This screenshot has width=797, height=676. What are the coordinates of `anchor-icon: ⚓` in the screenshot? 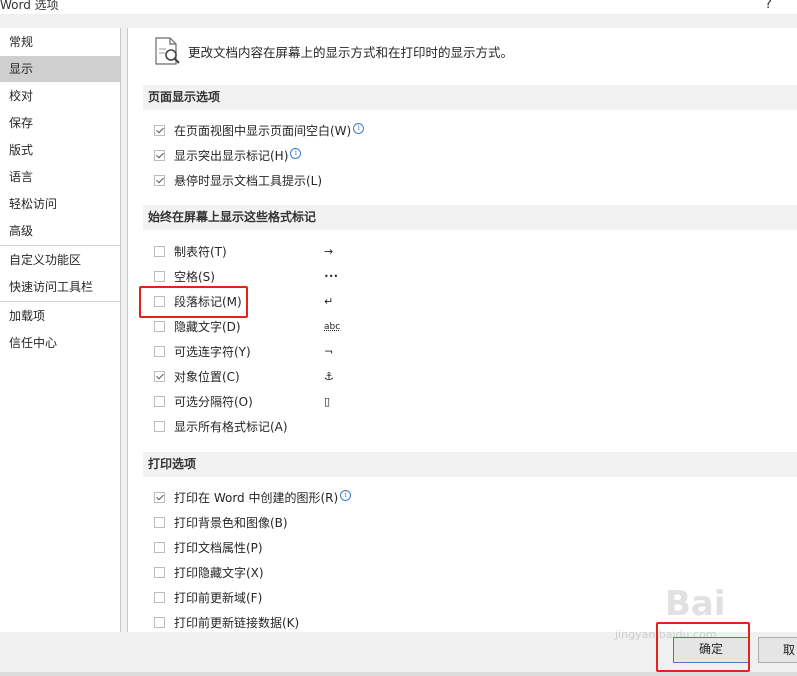 It's located at (329, 376).